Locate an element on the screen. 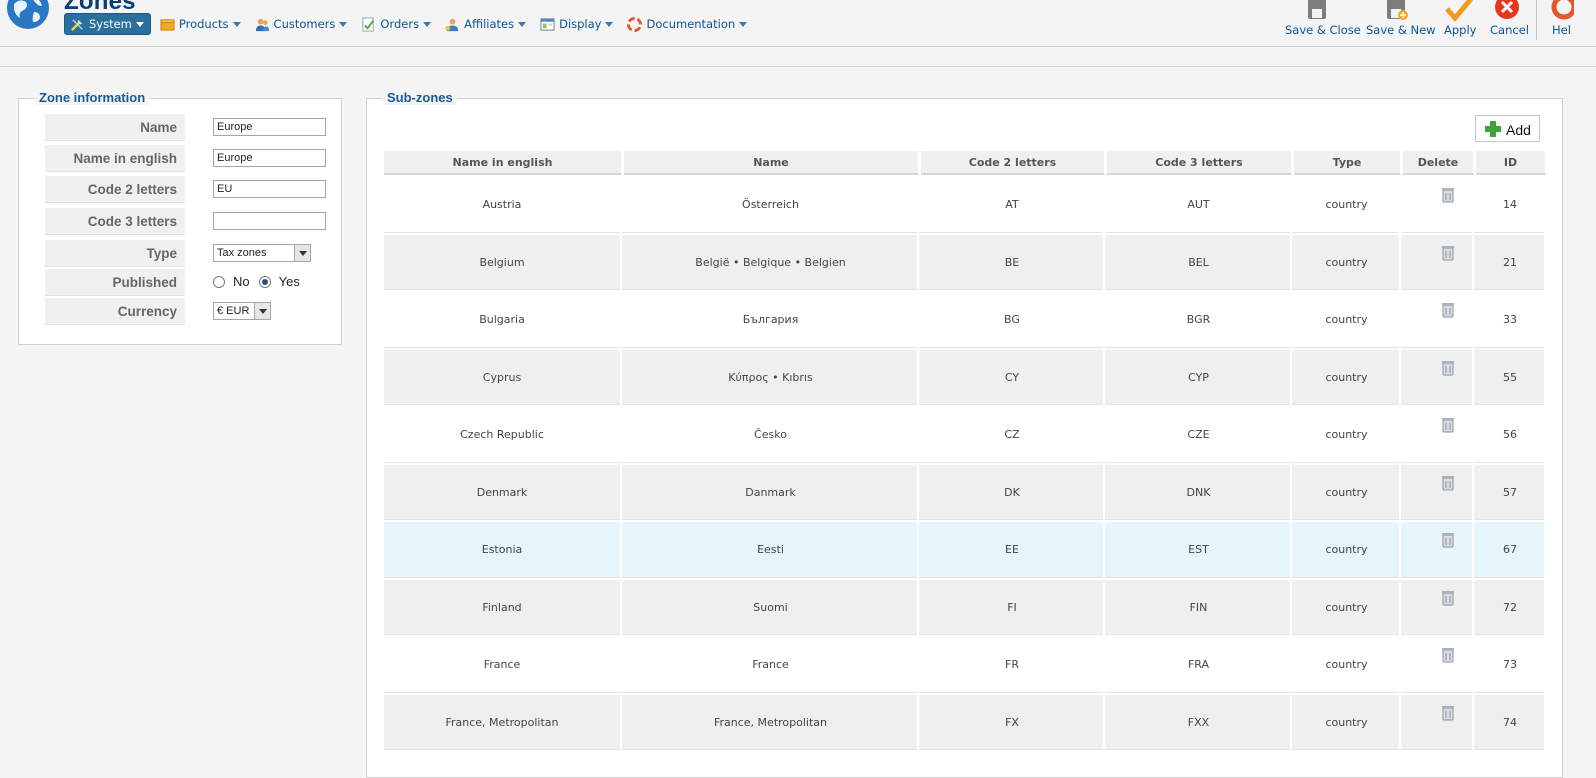  cell-name: Κύπρος • Kıbrıs is located at coordinates (771, 377).